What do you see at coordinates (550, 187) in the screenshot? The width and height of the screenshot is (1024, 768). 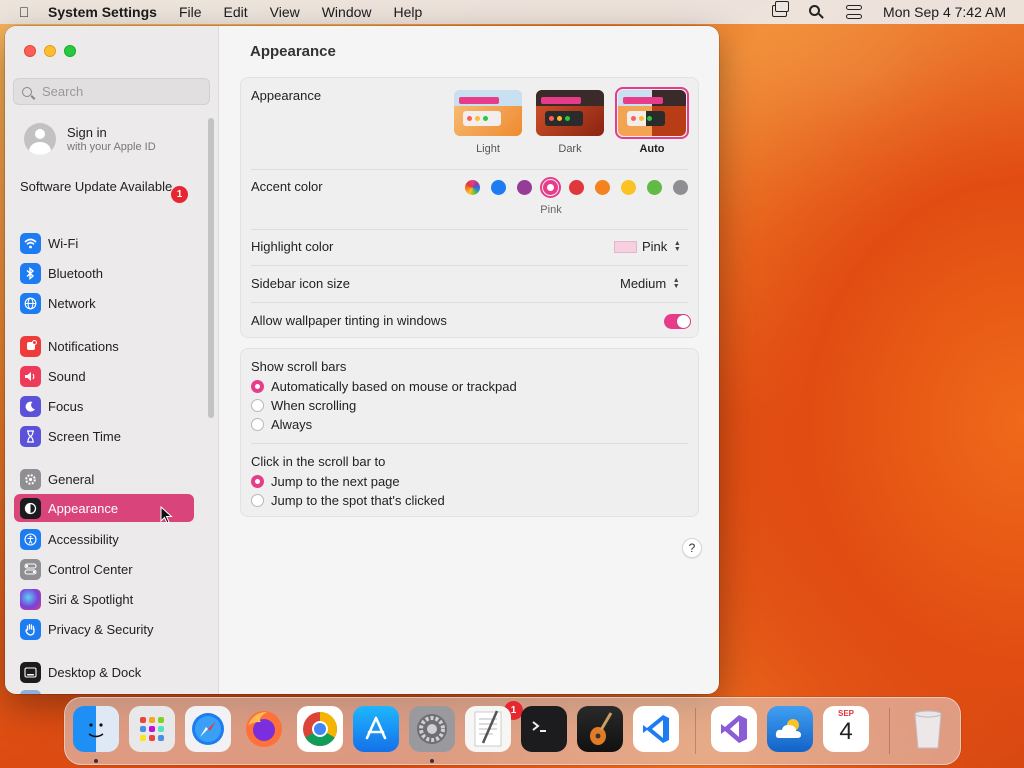 I see `accent-pink-swatch` at bounding box center [550, 187].